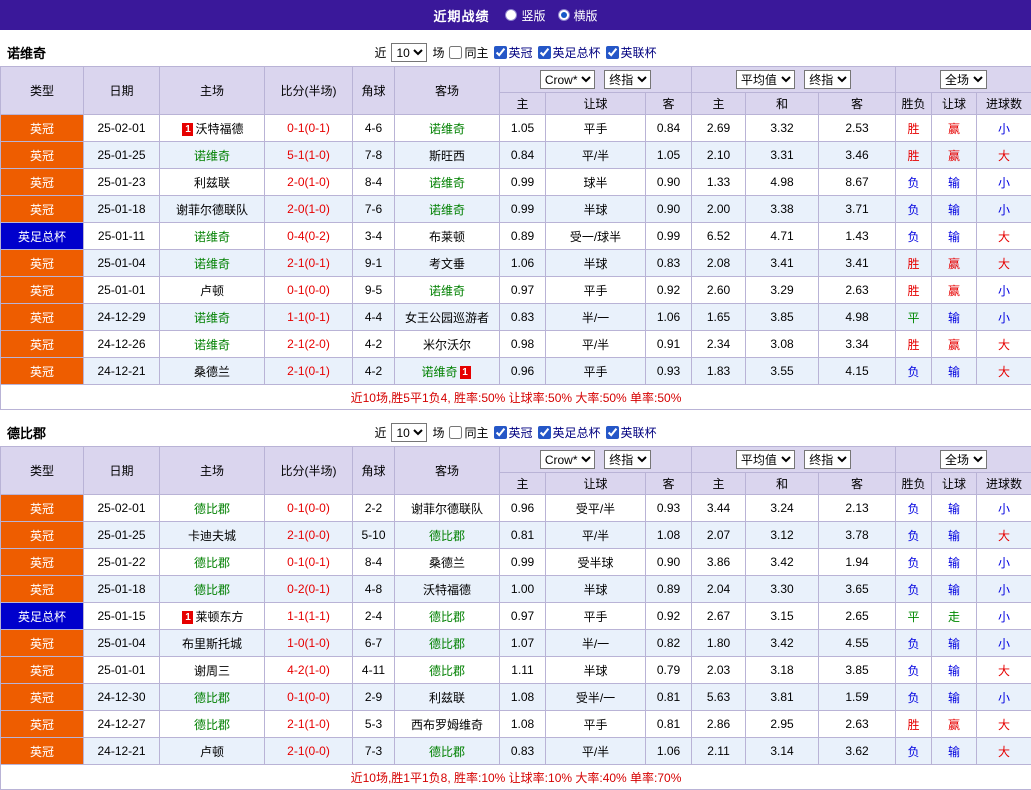  I want to click on avg-draw-cell: 3.08, so click(782, 344).